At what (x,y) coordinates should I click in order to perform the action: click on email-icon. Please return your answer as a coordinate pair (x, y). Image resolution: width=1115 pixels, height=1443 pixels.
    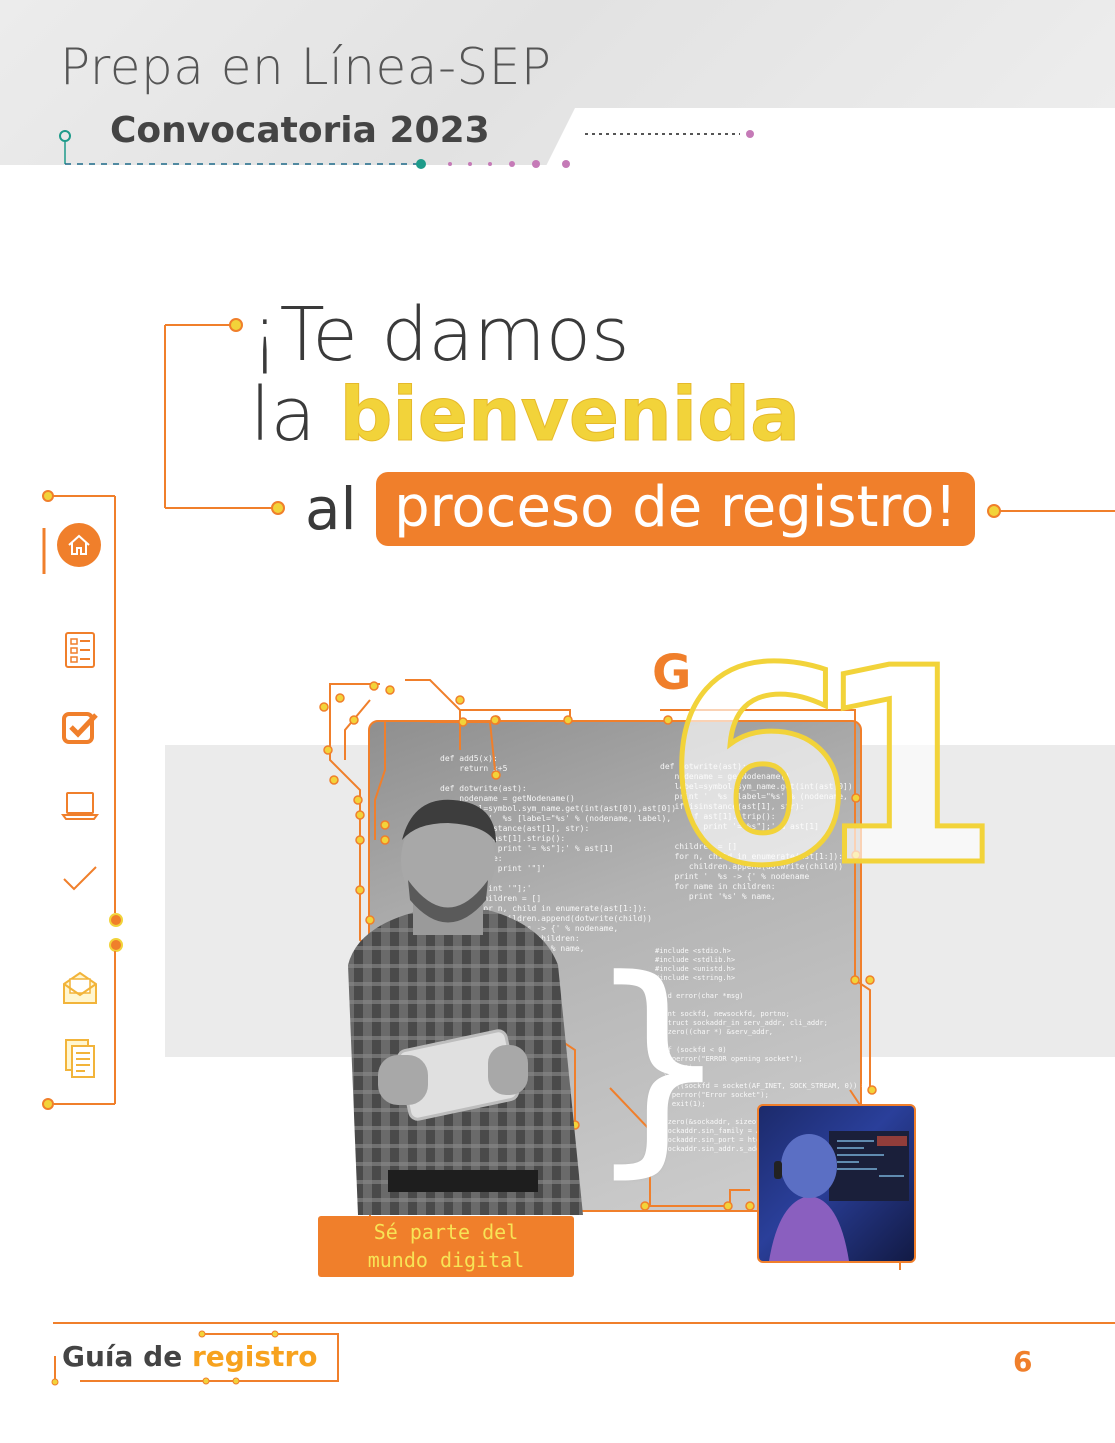
    Looking at the image, I should click on (80, 987).